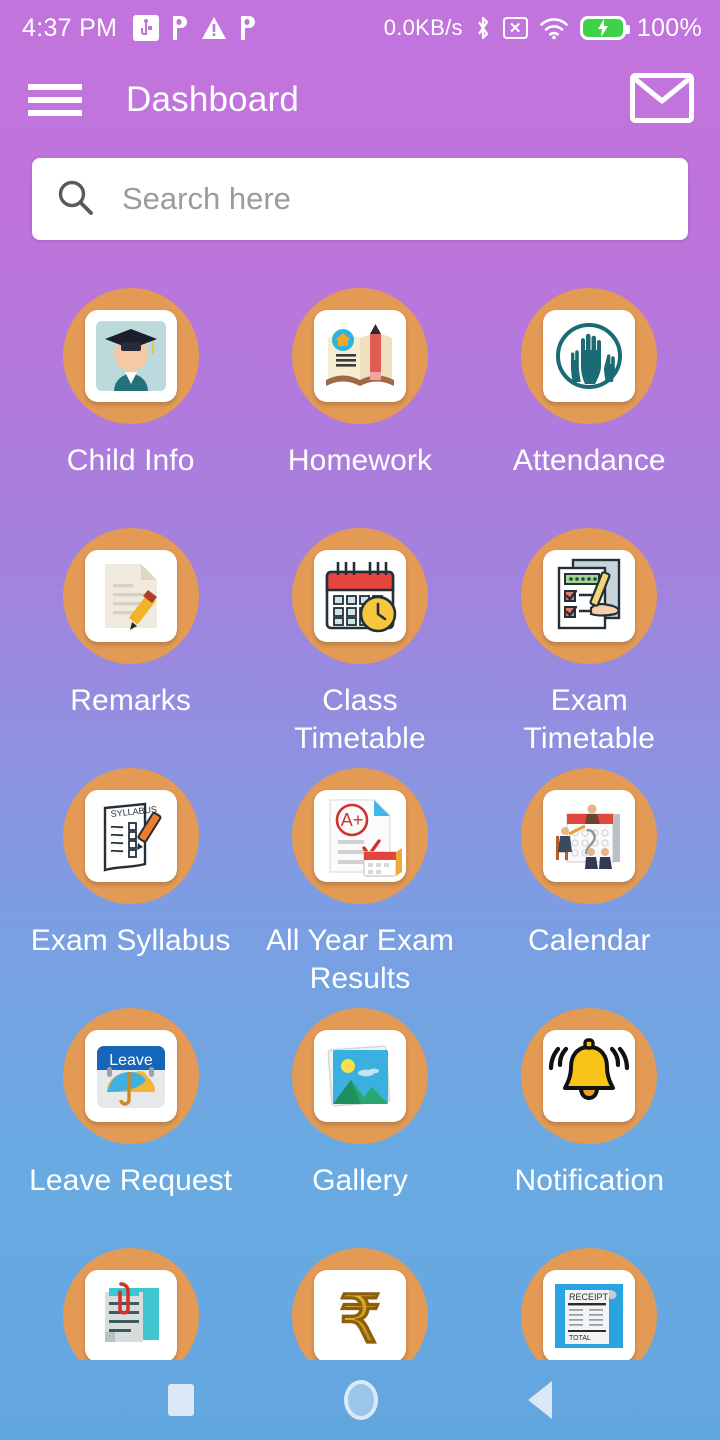  I want to click on grid-item-fees: ₹, so click(359, 1304).